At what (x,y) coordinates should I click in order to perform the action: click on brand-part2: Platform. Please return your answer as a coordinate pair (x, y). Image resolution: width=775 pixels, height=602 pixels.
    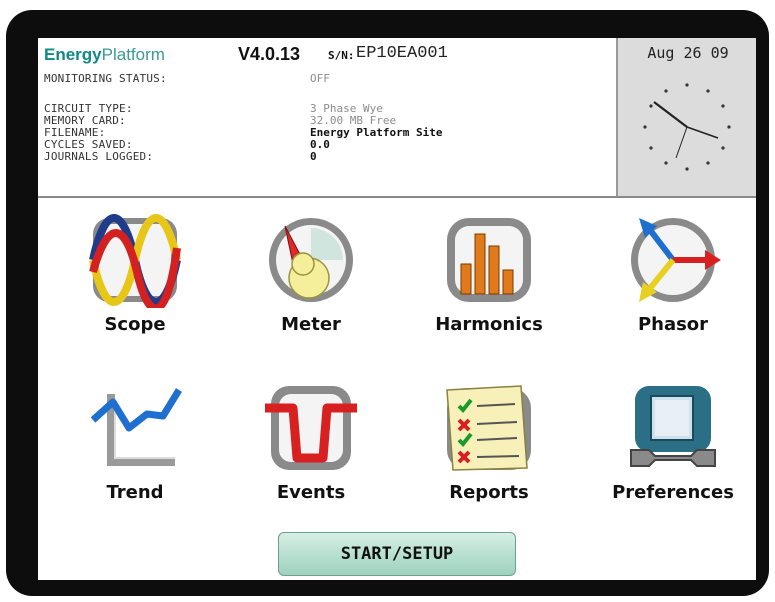
    Looking at the image, I should click on (133, 54).